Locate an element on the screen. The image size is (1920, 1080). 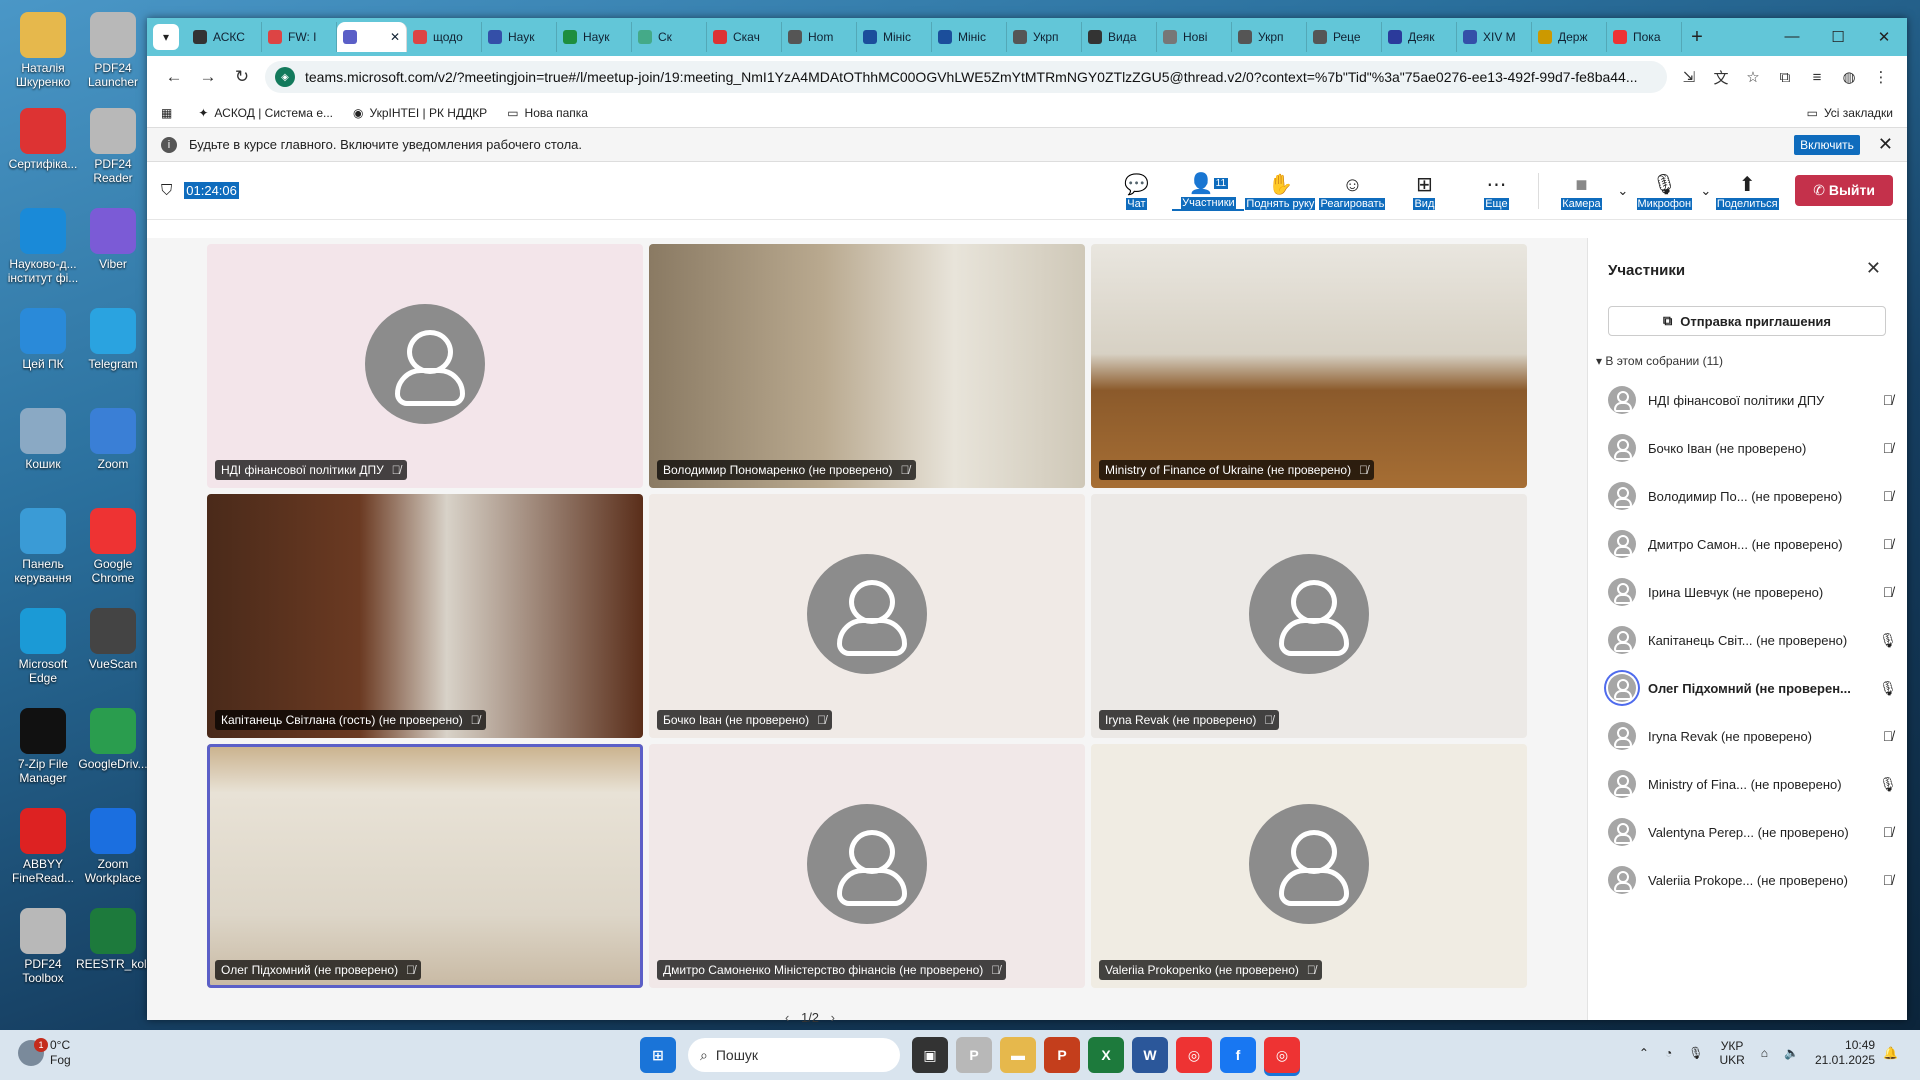
browser-tab: ✕ is located at coordinates (372, 37).